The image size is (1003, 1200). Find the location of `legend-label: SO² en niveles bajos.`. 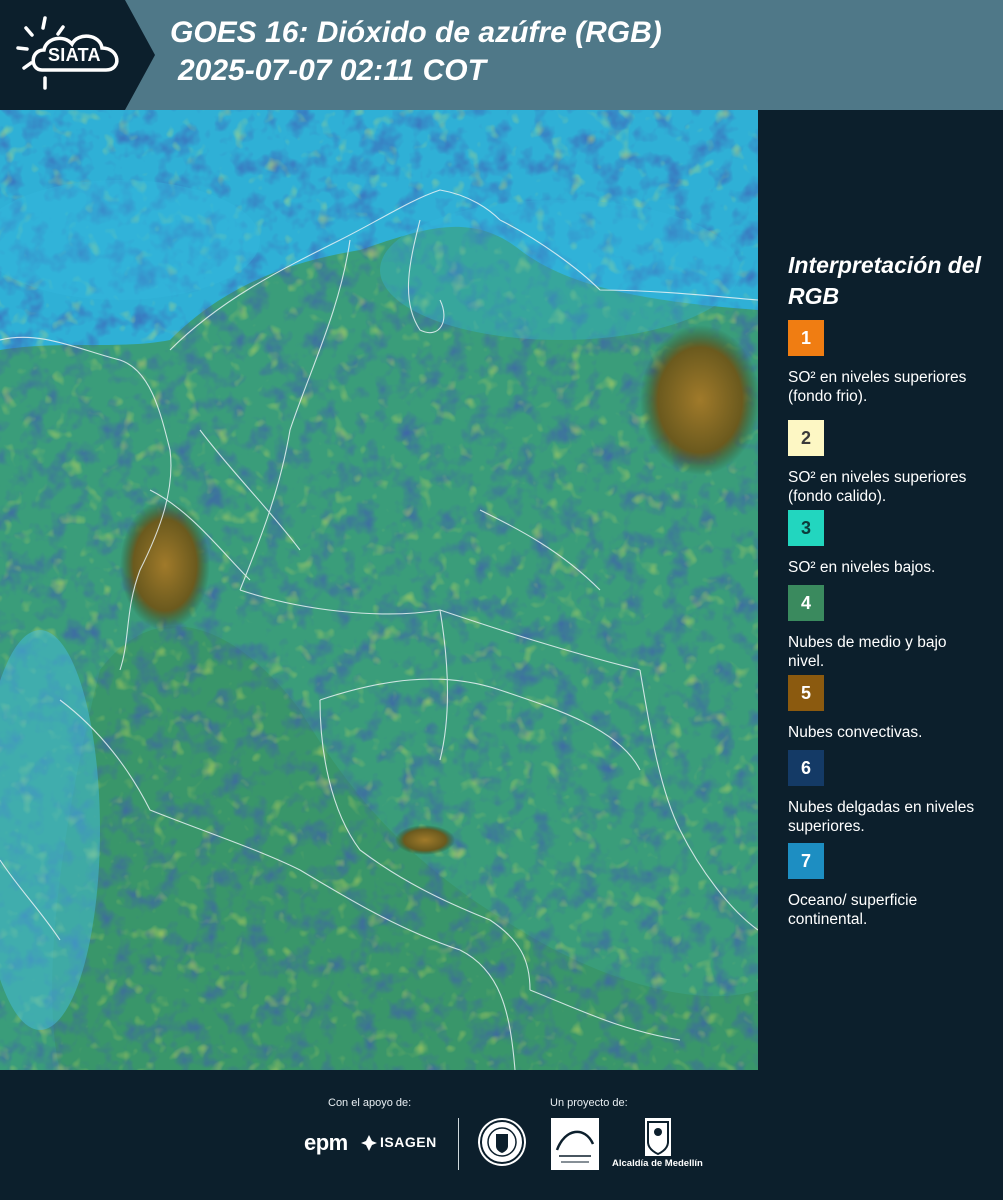

legend-label: SO² en niveles bajos. is located at coordinates (862, 567).